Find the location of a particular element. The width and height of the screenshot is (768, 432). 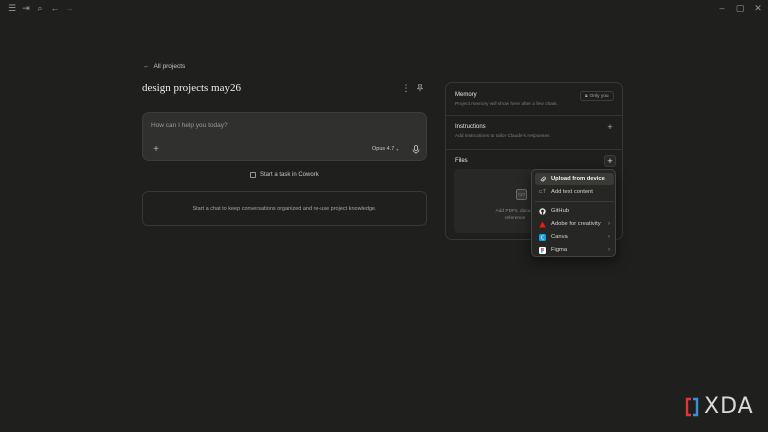

canva-icon: C is located at coordinates (542, 237).